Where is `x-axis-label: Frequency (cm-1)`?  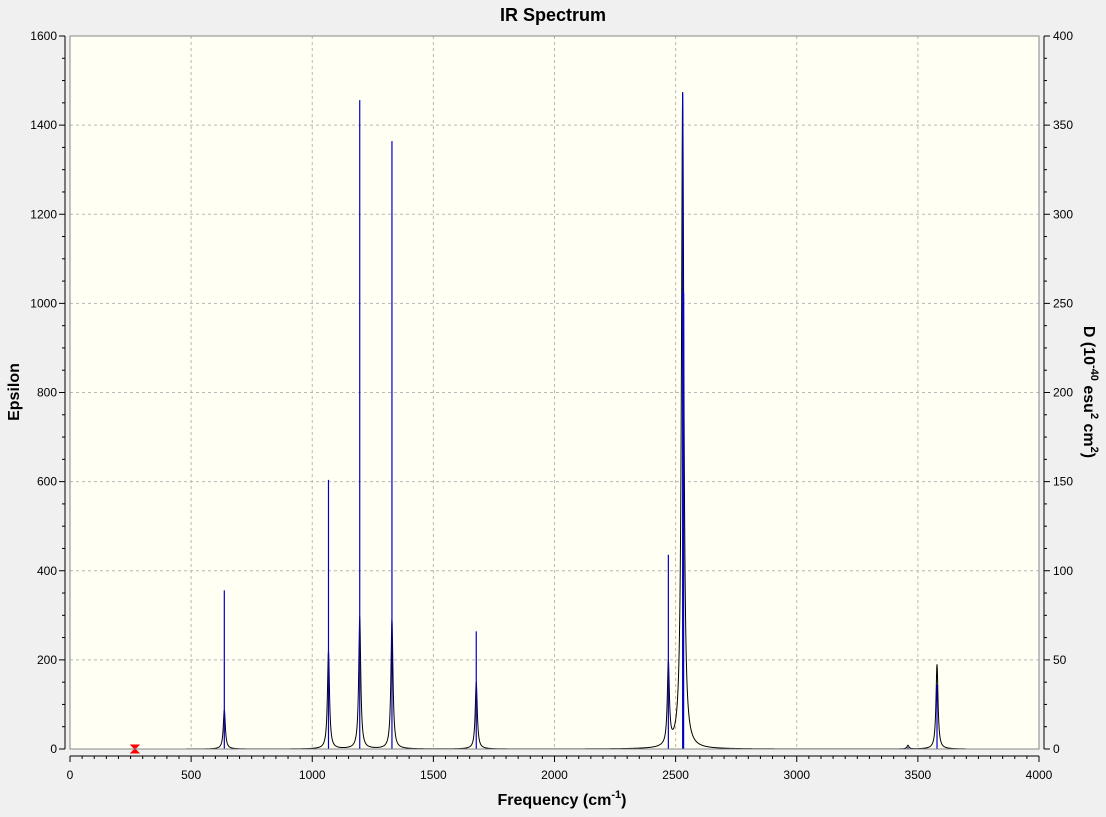
x-axis-label: Frequency (cm-1) is located at coordinates (562, 799).